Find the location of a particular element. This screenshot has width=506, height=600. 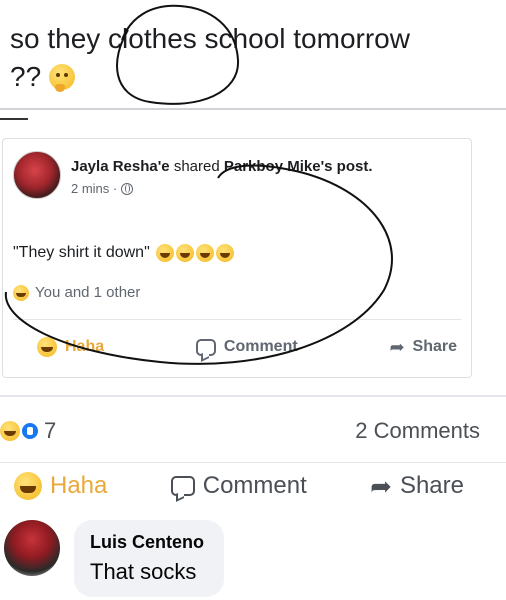

post-stats: 7 2 Comments is located at coordinates (240, 431).